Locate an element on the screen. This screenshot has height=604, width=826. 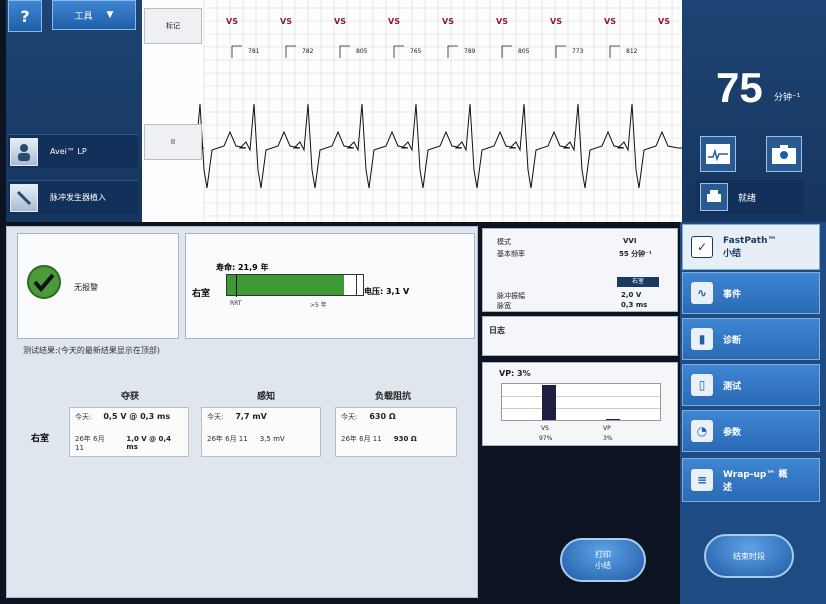
alerts-card: 无报警 is located at coordinates (98, 286).